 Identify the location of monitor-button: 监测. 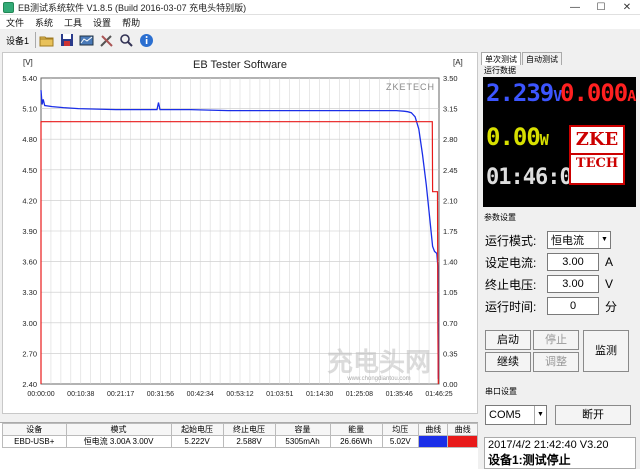
(606, 351).